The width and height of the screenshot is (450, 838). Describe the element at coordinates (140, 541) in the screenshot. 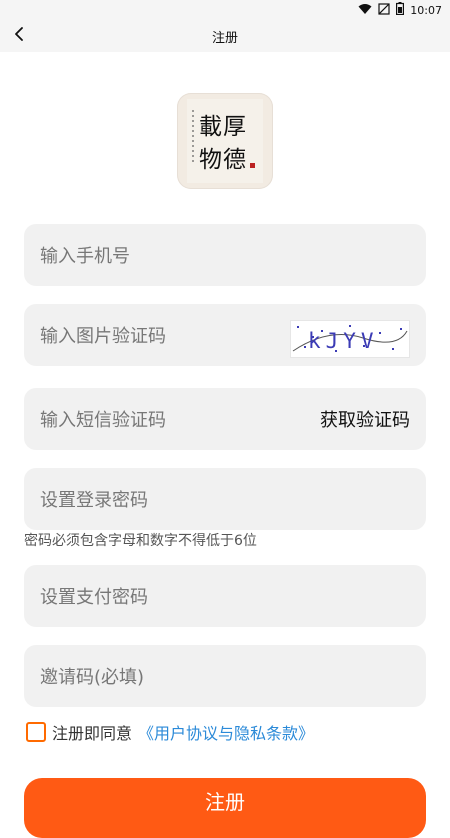

I see `password-hint: 密码必须包含字母和数字不得低于6位` at that location.